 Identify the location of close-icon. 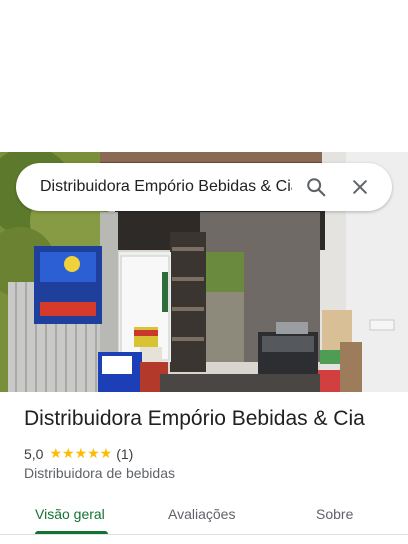
(360, 187).